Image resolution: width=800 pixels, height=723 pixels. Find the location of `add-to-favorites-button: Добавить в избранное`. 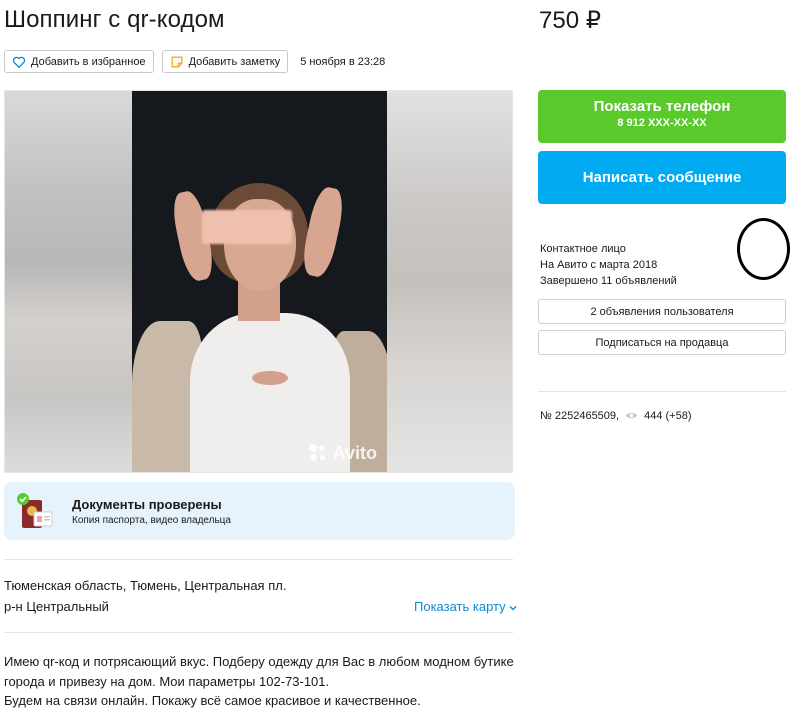

add-to-favorites-button: Добавить в избранное is located at coordinates (79, 61).